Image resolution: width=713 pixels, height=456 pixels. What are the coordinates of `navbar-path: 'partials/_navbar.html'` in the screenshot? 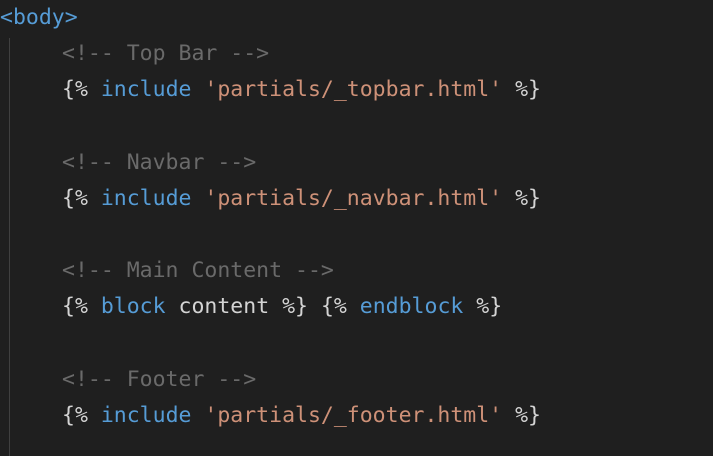 It's located at (353, 198).